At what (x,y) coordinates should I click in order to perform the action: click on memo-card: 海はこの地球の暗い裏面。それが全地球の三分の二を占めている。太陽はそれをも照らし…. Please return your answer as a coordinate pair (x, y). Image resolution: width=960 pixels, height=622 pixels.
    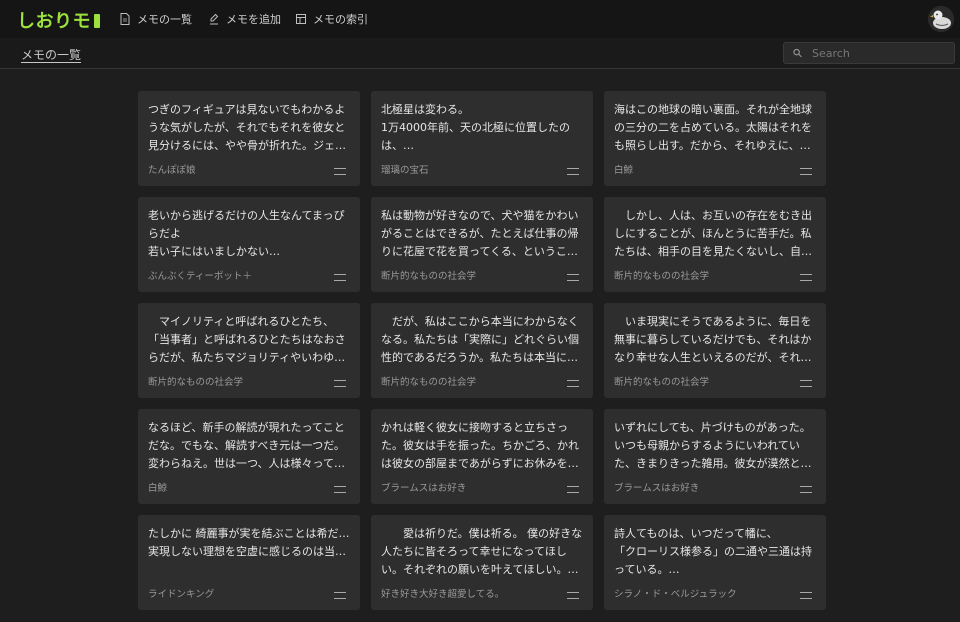
    Looking at the image, I should click on (715, 138).